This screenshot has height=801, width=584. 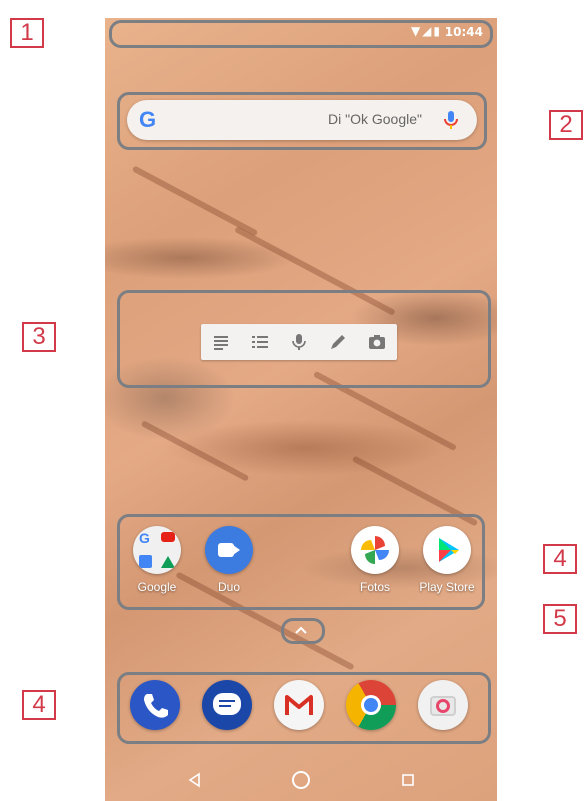 I want to click on home-icon, so click(x=301, y=780).